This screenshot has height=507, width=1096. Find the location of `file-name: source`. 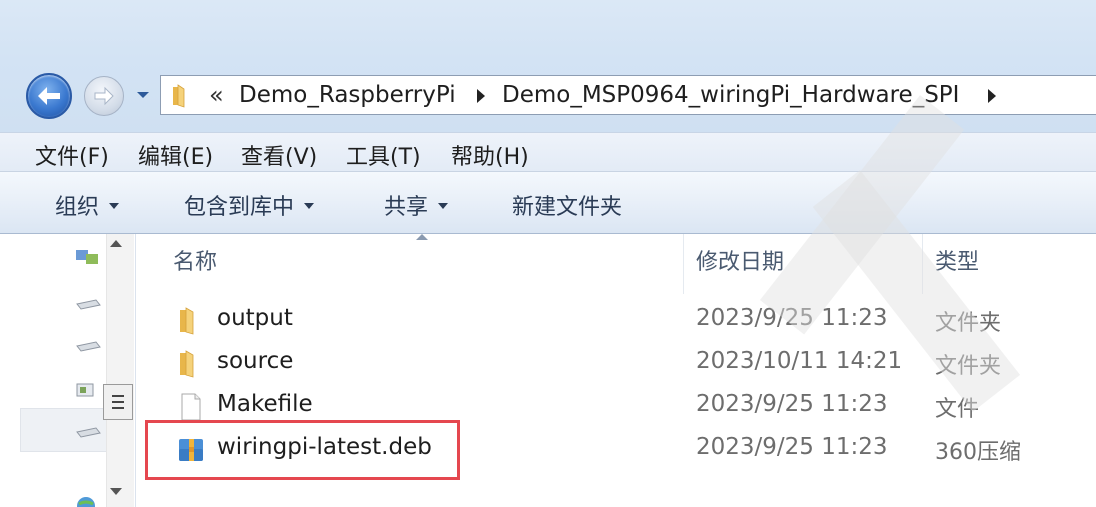

file-name: source is located at coordinates (255, 361).